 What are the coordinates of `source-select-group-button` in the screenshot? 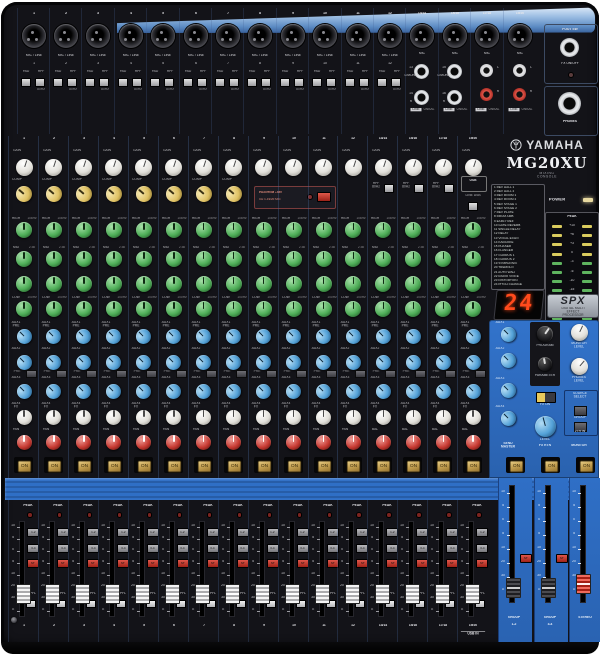 It's located at (580, 411).